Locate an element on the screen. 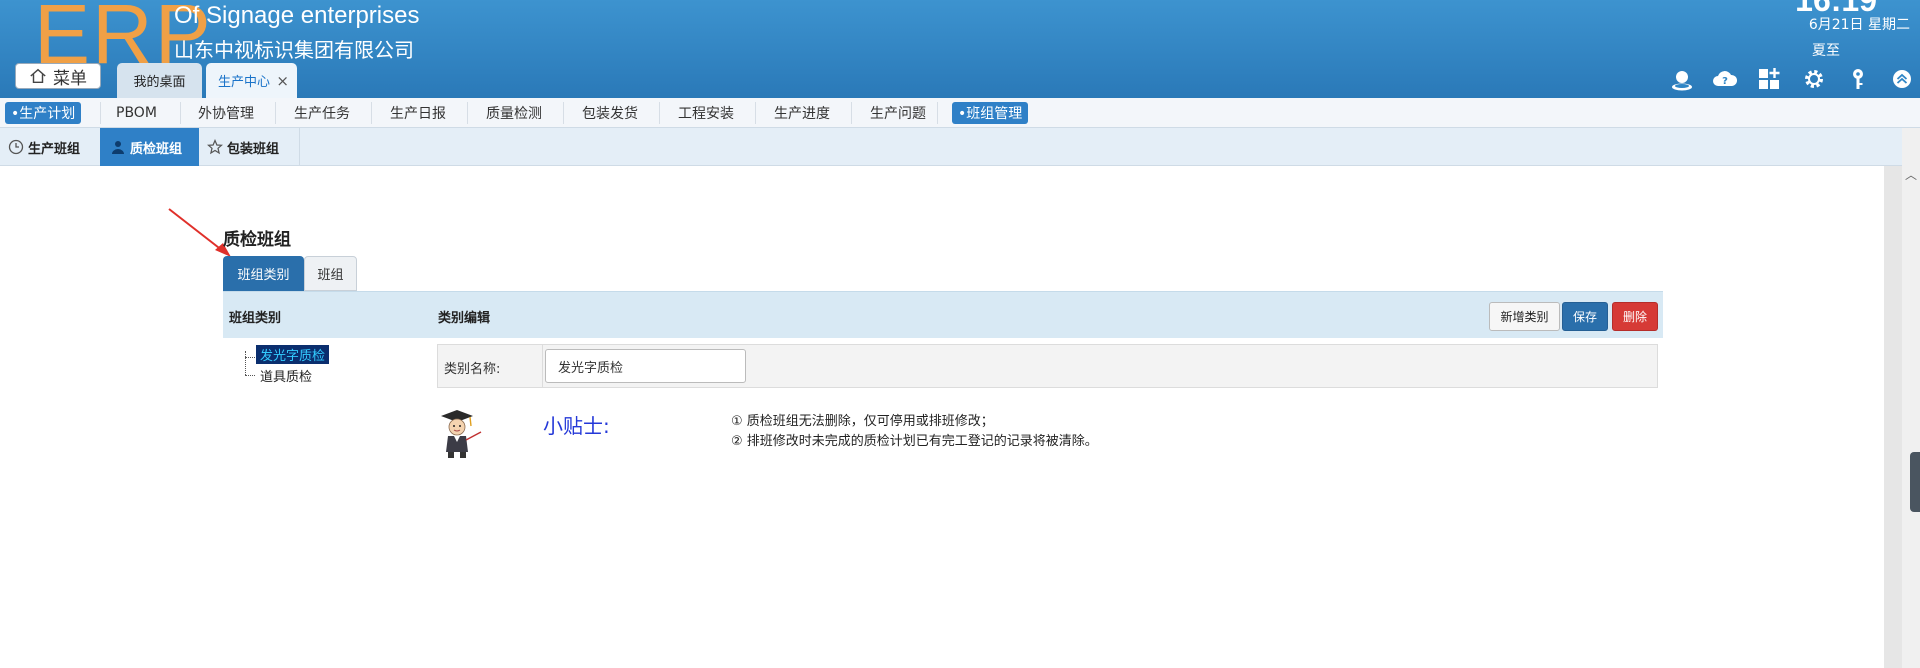  category-name-input is located at coordinates (645, 366).